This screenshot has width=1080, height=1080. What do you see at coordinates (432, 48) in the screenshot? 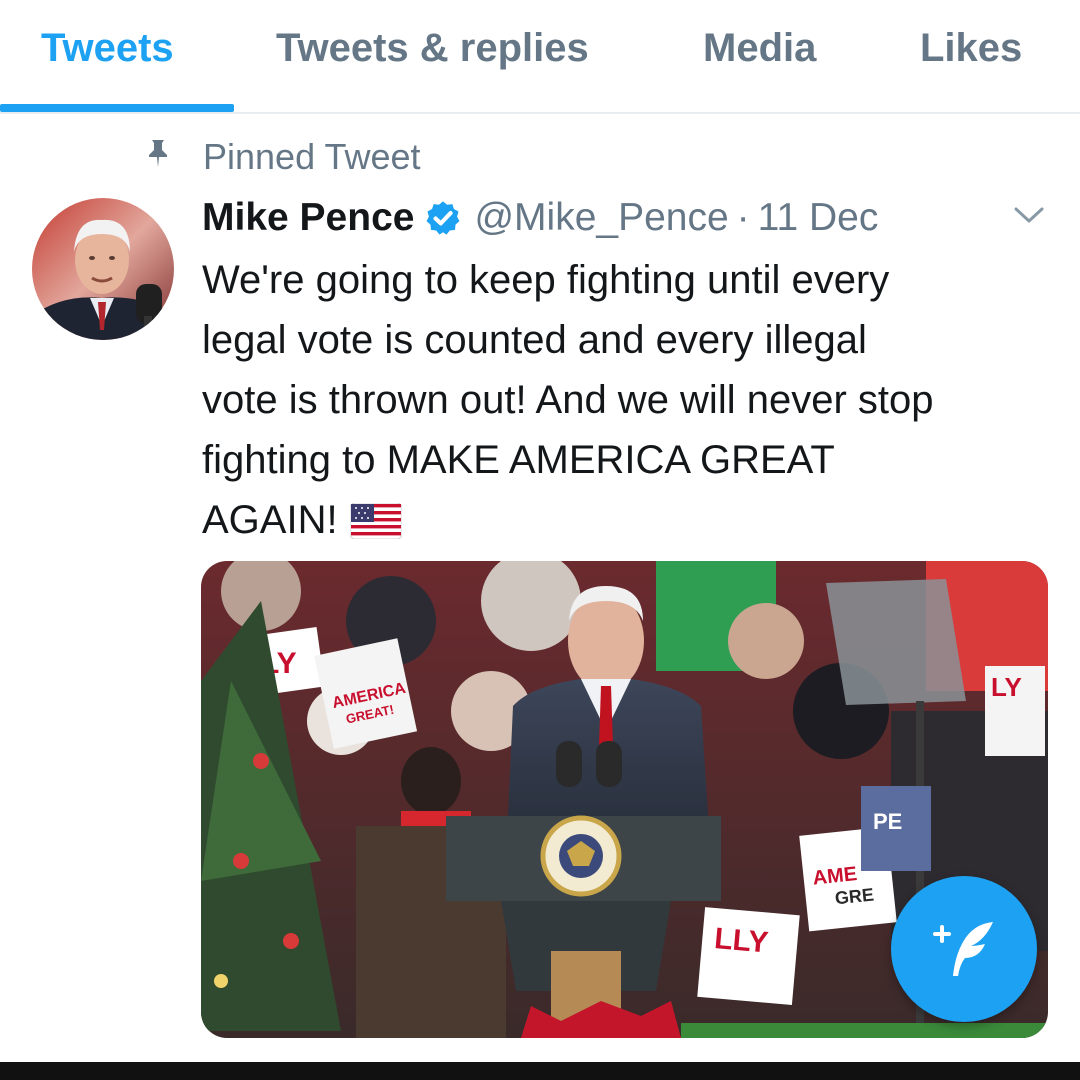
I see `tab-tweets-and-replies: Tweets & replies` at bounding box center [432, 48].